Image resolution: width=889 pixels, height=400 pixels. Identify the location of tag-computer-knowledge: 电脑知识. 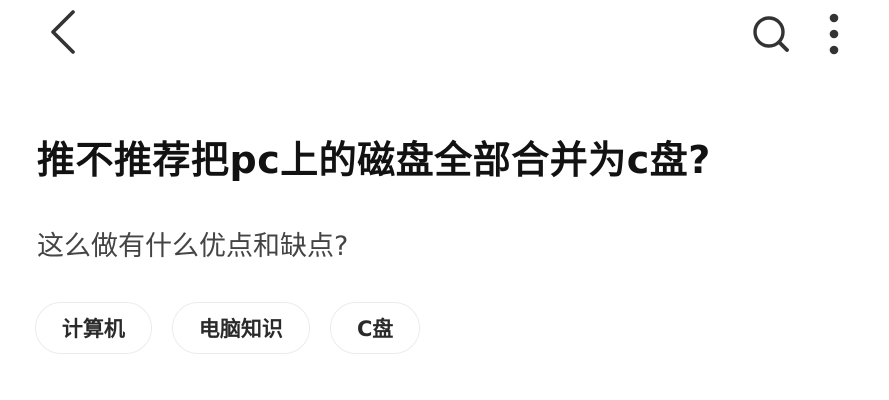
(241, 328).